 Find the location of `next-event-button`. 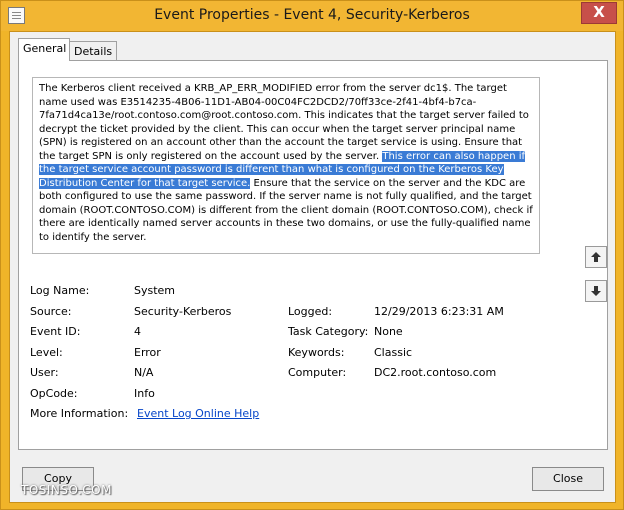

next-event-button is located at coordinates (596, 291).